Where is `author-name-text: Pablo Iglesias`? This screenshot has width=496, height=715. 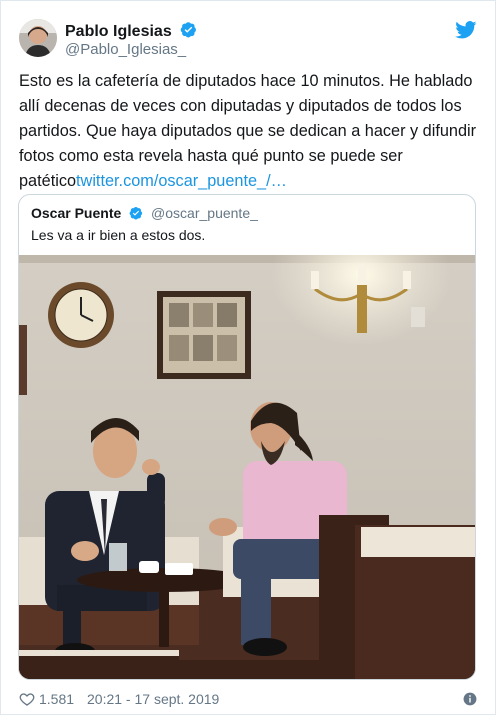
author-name-text: Pablo Iglesias is located at coordinates (118, 31).